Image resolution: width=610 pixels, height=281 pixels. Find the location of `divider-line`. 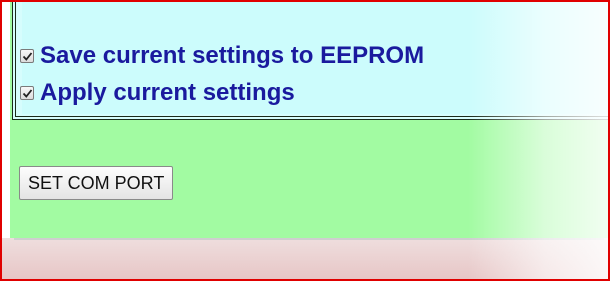

divider-line is located at coordinates (309, 239).